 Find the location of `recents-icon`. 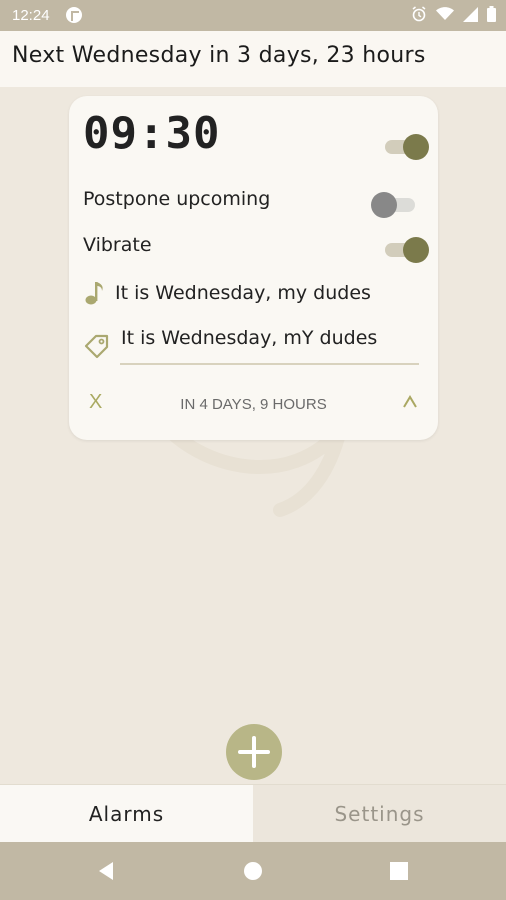

recents-icon is located at coordinates (399, 871).